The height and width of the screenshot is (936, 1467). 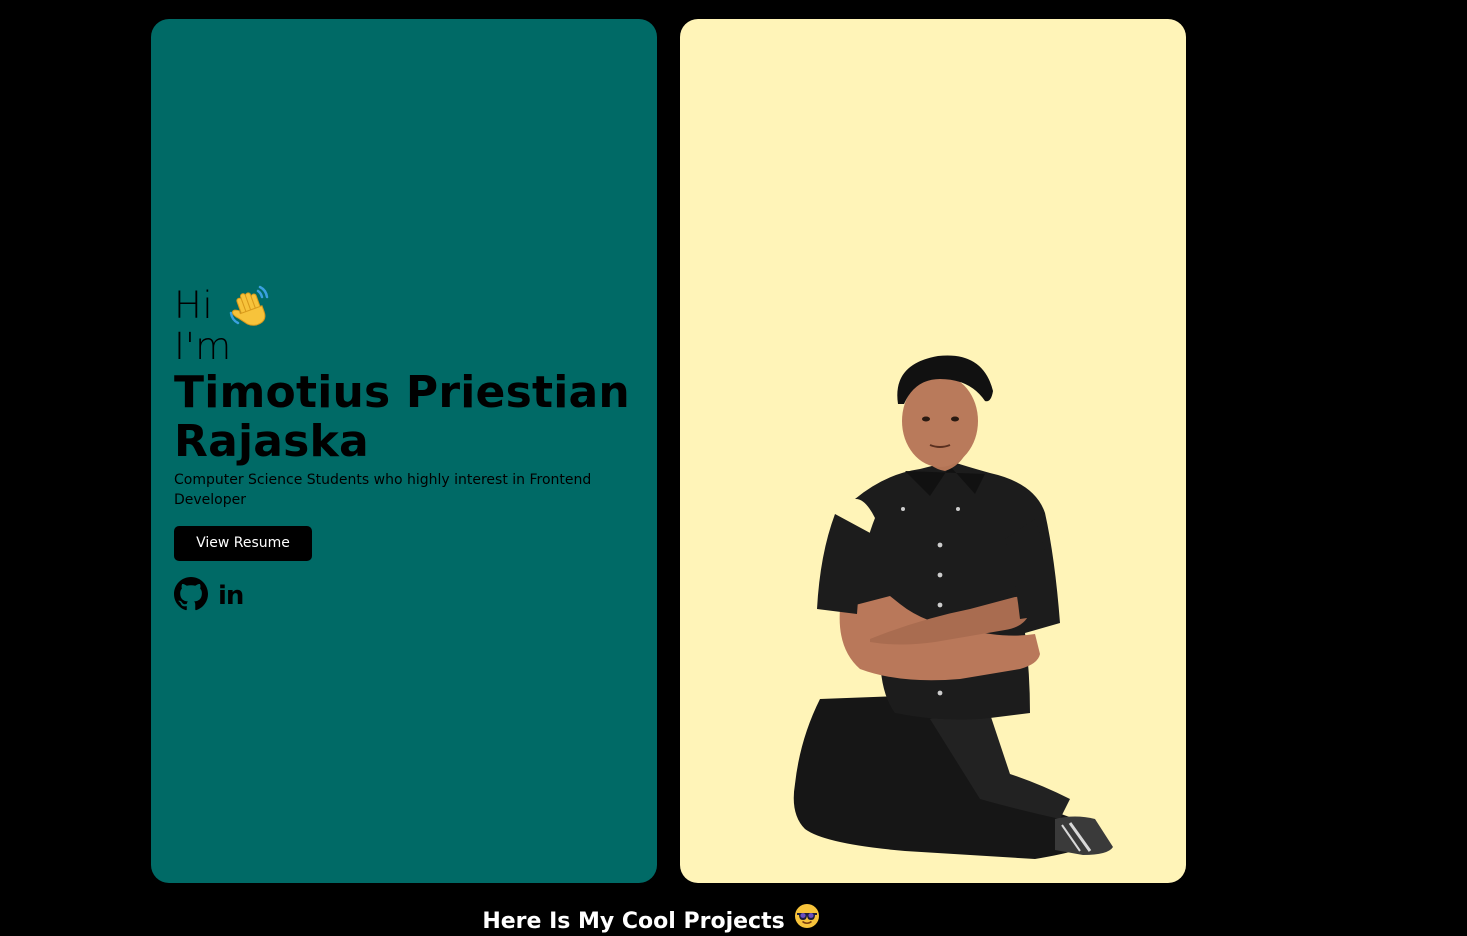 What do you see at coordinates (243, 543) in the screenshot?
I see `view-resume-button: View Resume` at bounding box center [243, 543].